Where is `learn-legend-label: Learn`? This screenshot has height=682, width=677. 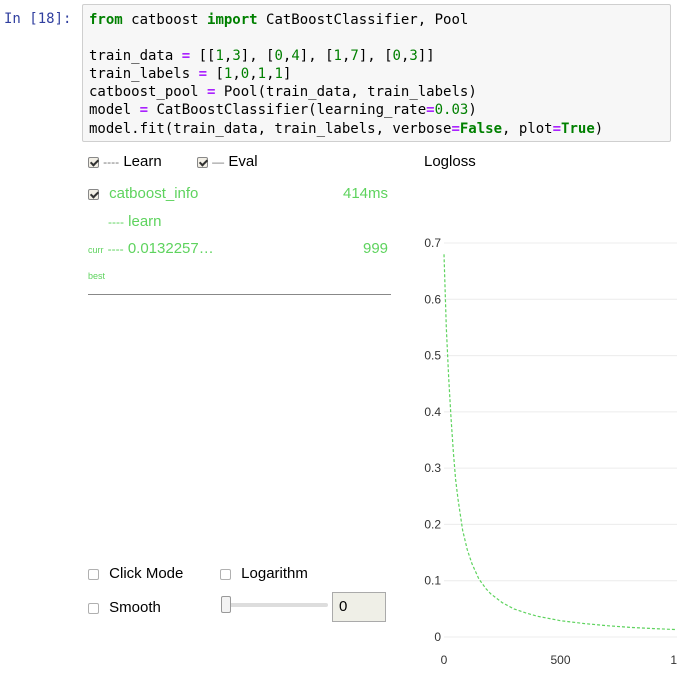 learn-legend-label: Learn is located at coordinates (142, 161).